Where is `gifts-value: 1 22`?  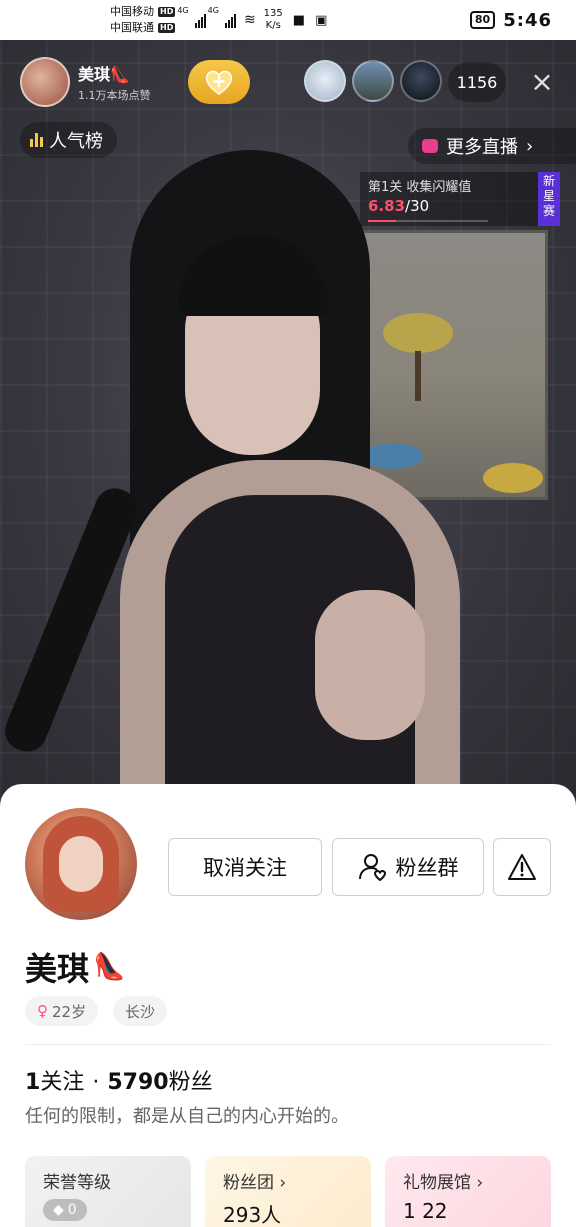
gifts-value: 1 22 is located at coordinates (425, 1211).